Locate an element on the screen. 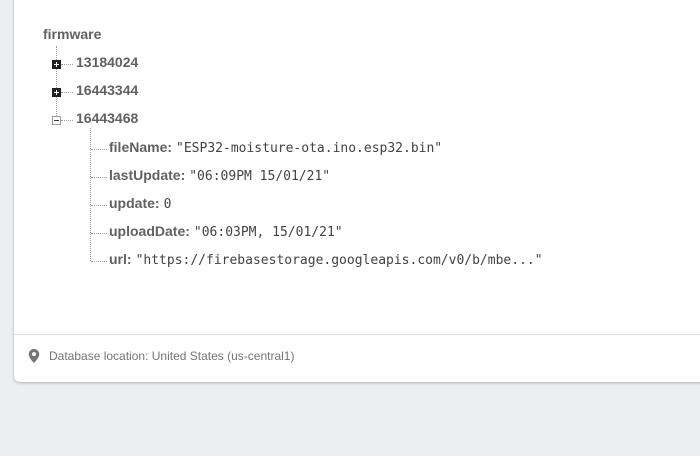 Image resolution: width=700 pixels, height=456 pixels. field-key: lastUpdate: is located at coordinates (147, 175).